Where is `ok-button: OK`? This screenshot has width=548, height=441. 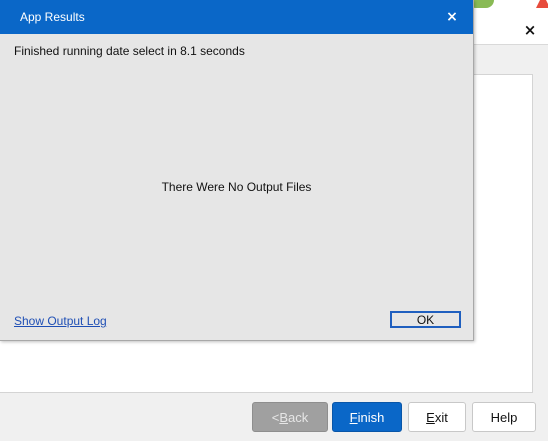 ok-button: OK is located at coordinates (425, 319).